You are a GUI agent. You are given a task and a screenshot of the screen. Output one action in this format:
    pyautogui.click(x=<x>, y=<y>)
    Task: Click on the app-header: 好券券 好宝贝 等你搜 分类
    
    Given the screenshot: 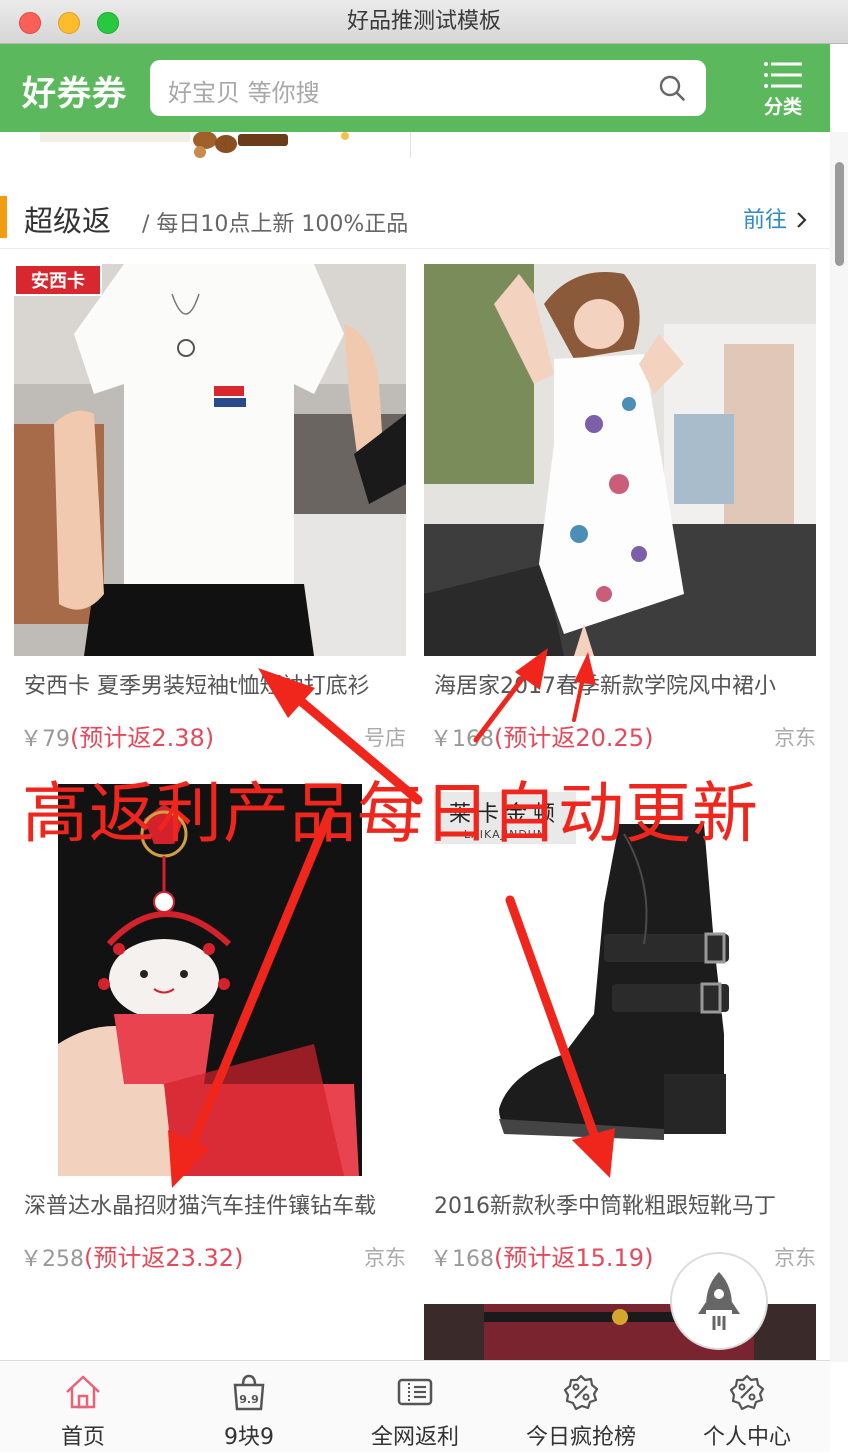 What is the action you would take?
    pyautogui.click(x=415, y=88)
    